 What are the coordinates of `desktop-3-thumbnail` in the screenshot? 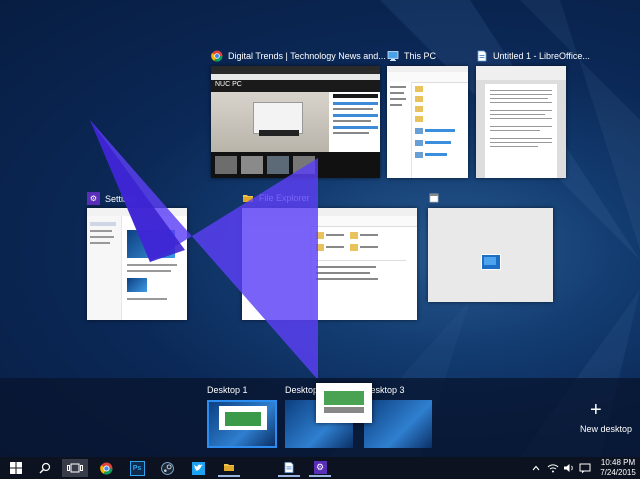 It's located at (398, 424).